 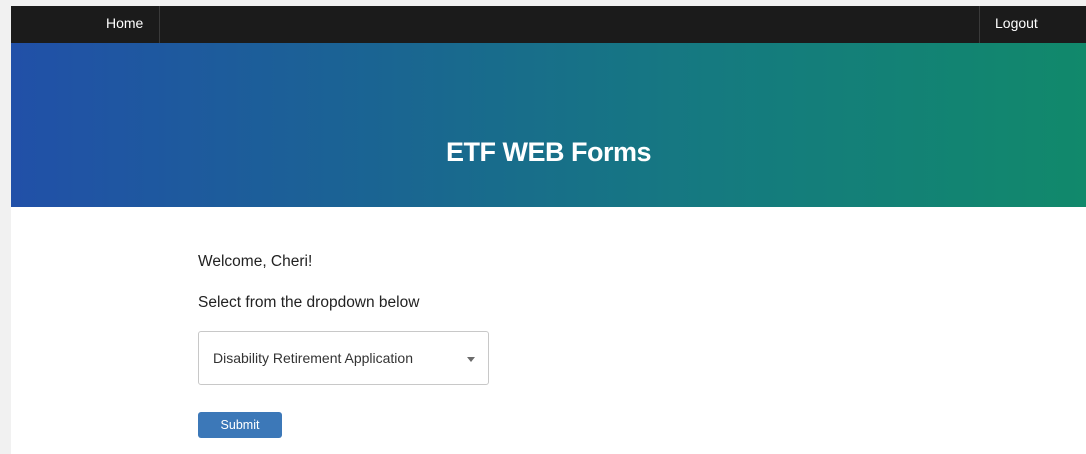 What do you see at coordinates (471, 359) in the screenshot?
I see `caret-down-icon` at bounding box center [471, 359].